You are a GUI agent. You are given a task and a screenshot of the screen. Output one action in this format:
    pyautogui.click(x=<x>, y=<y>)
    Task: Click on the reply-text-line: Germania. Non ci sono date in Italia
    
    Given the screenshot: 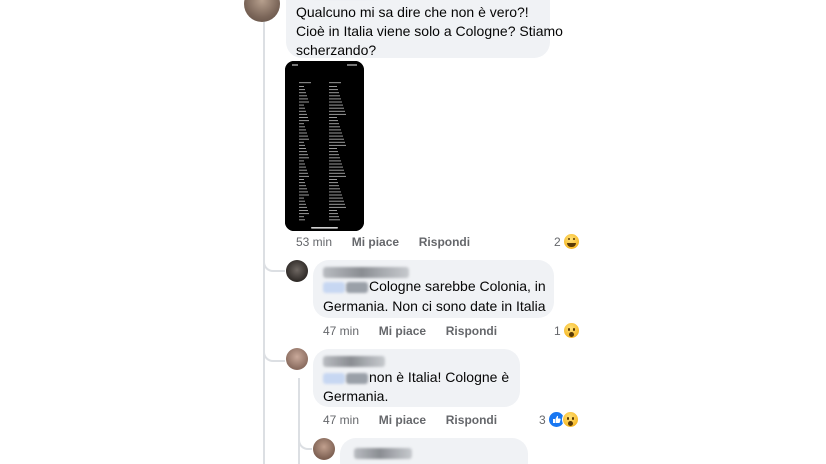 What is the action you would take?
    pyautogui.click(x=434, y=306)
    